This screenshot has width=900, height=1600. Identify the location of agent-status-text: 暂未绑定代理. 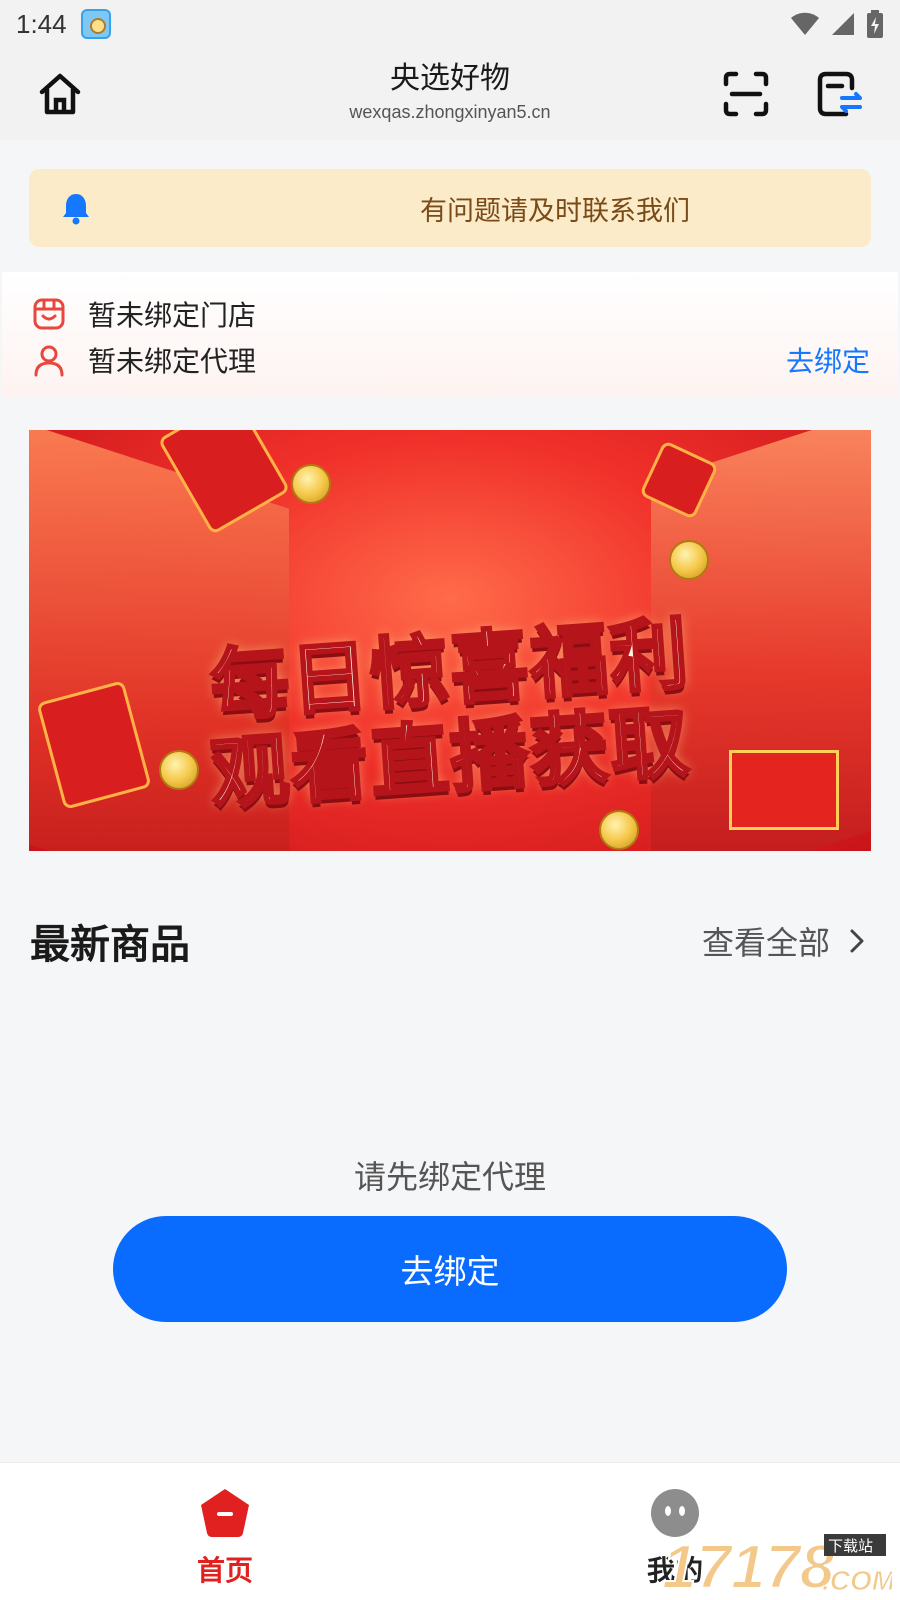
(172, 361).